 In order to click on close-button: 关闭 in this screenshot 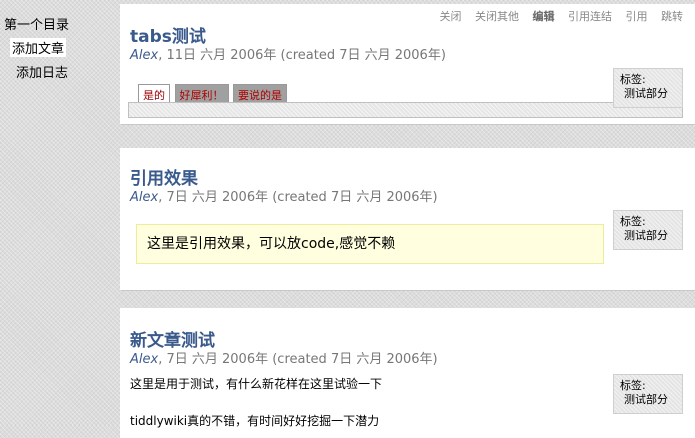, I will do `click(451, 16)`.